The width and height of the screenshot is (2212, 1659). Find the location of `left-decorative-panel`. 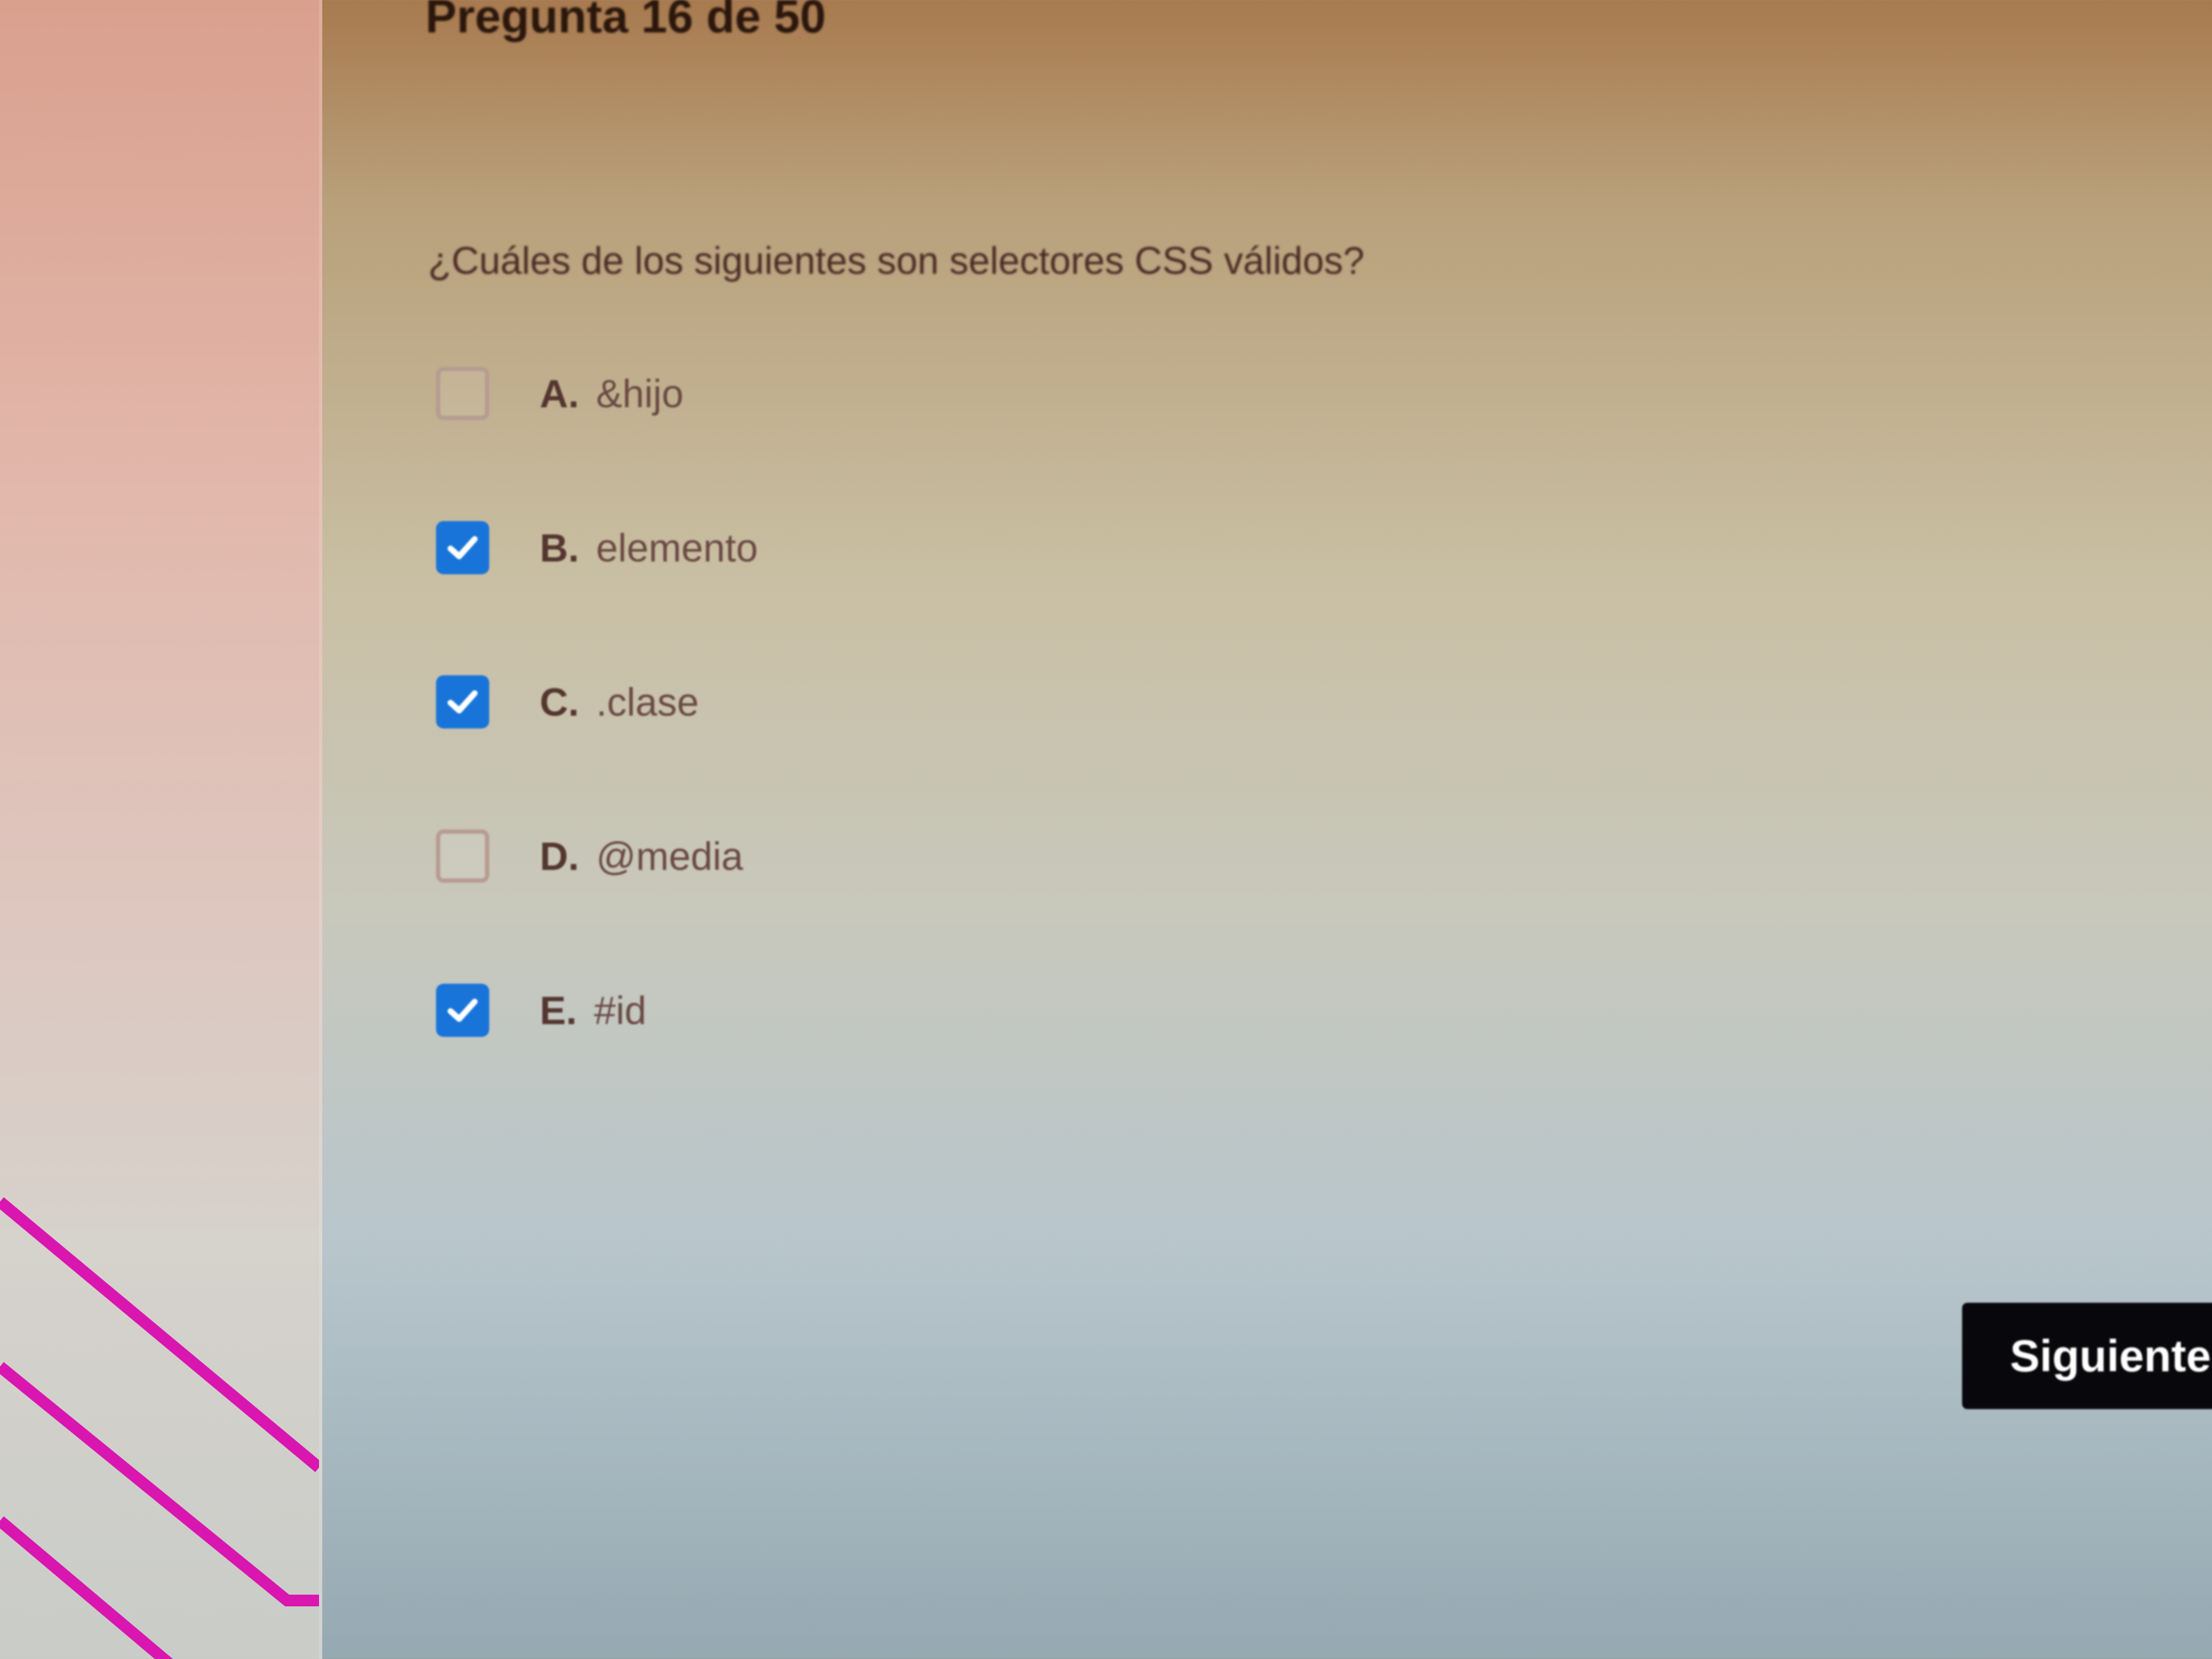

left-decorative-panel is located at coordinates (161, 829).